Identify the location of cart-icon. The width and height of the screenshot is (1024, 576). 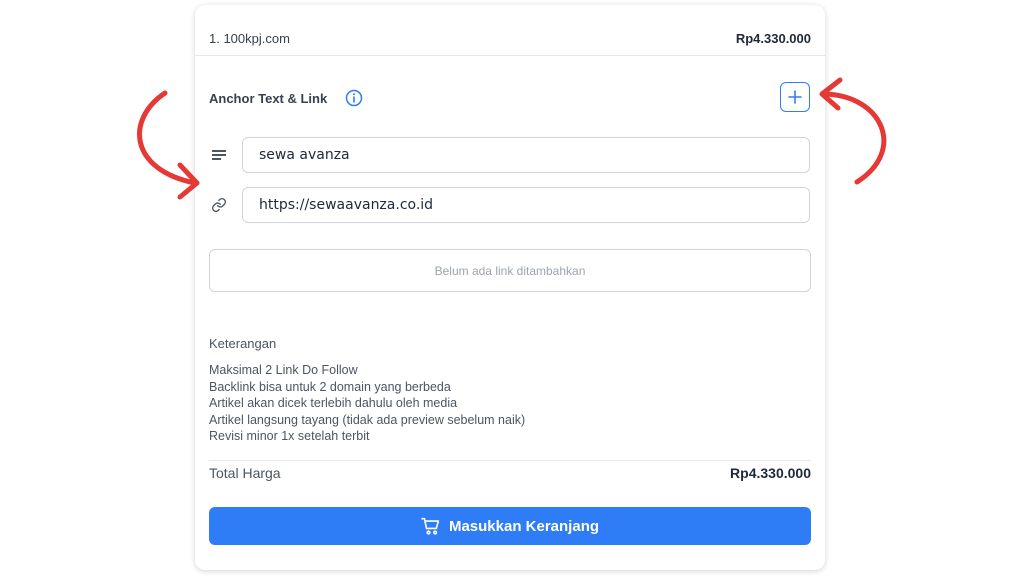
(430, 526).